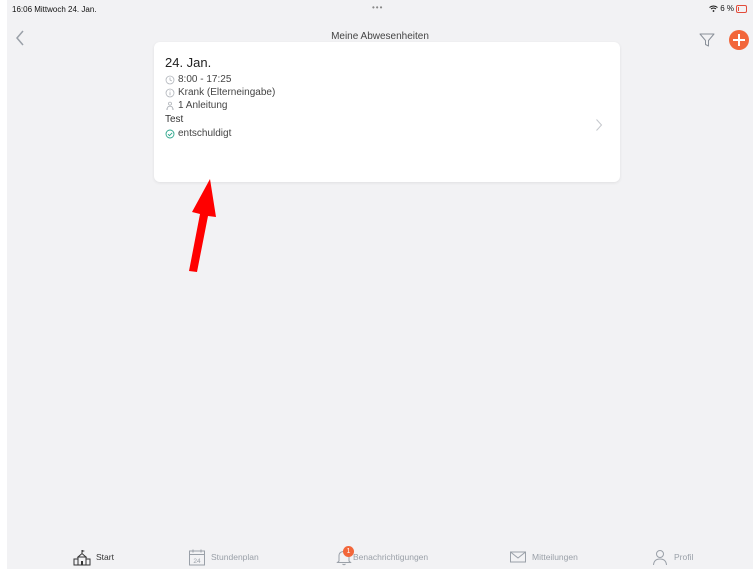  Describe the element at coordinates (391, 557) in the screenshot. I see `tab-label: Benachrichtigungen` at that location.